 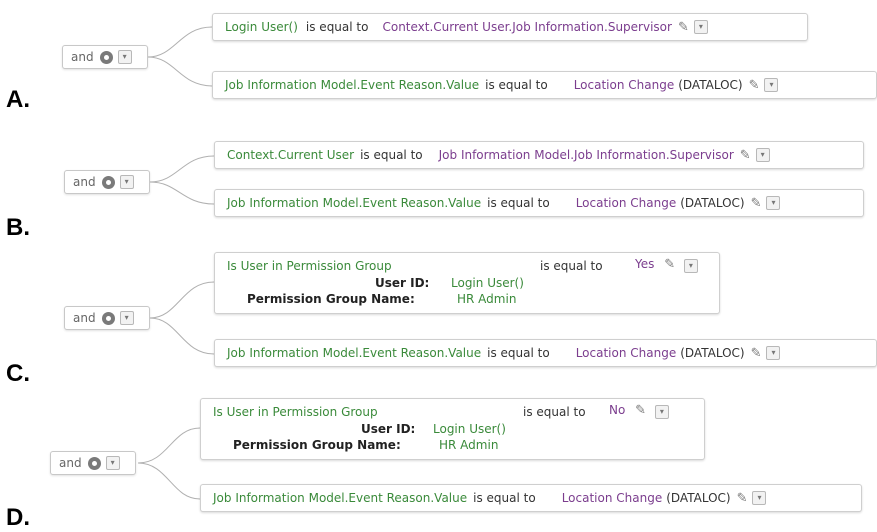 I want to click on condition-value-group: No ✎ ▾, so click(x=639, y=411).